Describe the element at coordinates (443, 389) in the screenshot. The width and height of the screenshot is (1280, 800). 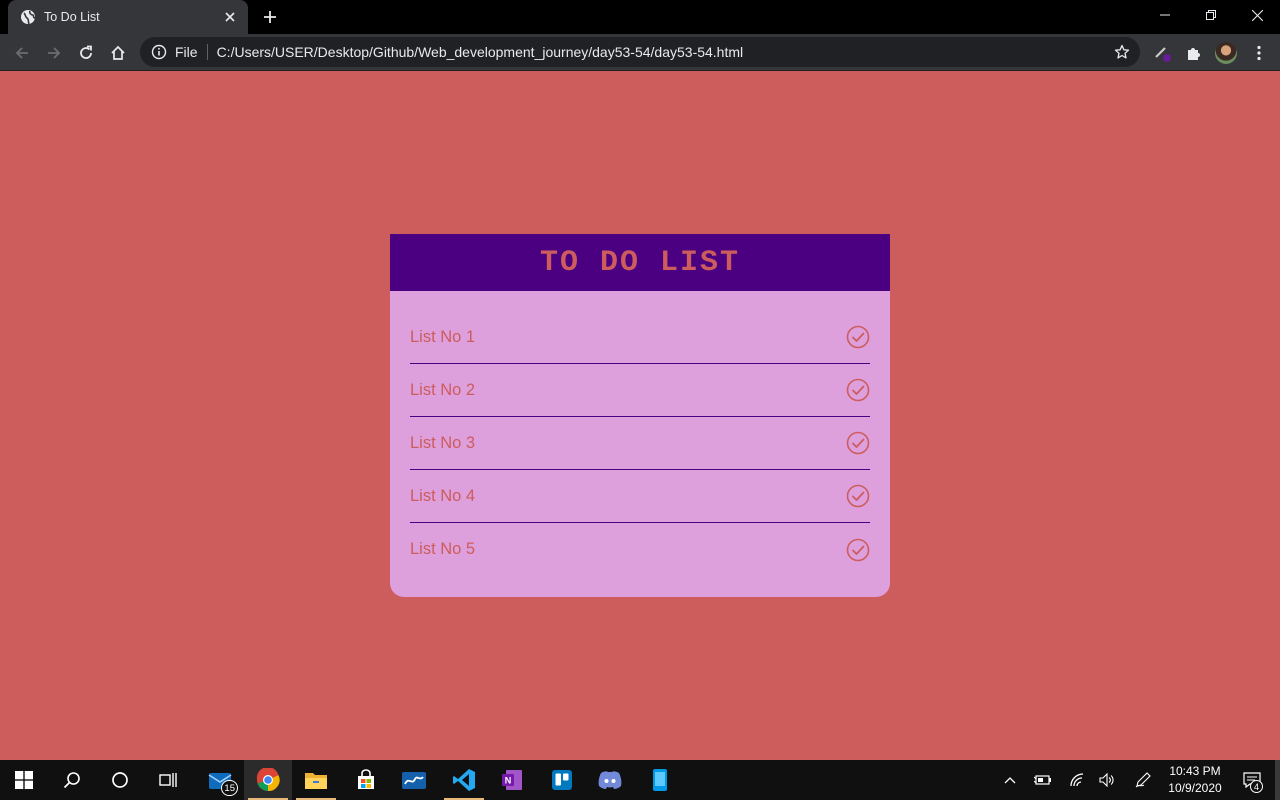
I see `list-item-label: List No 2` at that location.